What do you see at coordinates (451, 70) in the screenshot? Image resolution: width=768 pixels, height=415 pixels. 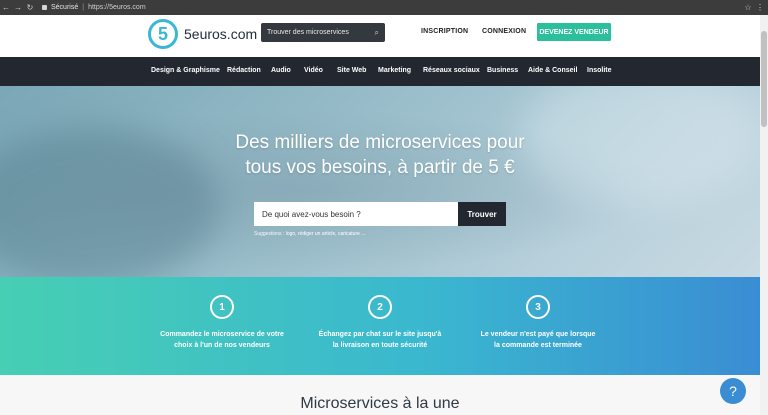 I see `category-reseaux-sociaux: Réseaux sociaux` at bounding box center [451, 70].